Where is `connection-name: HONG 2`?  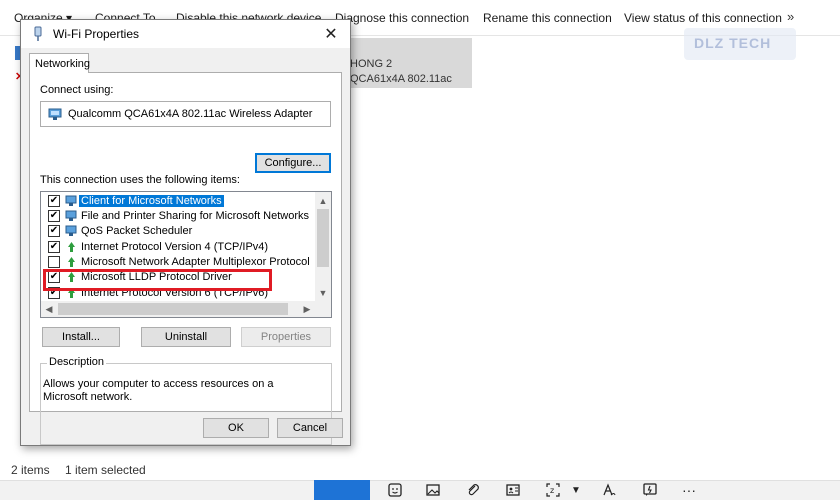 connection-name: HONG 2 is located at coordinates (371, 64).